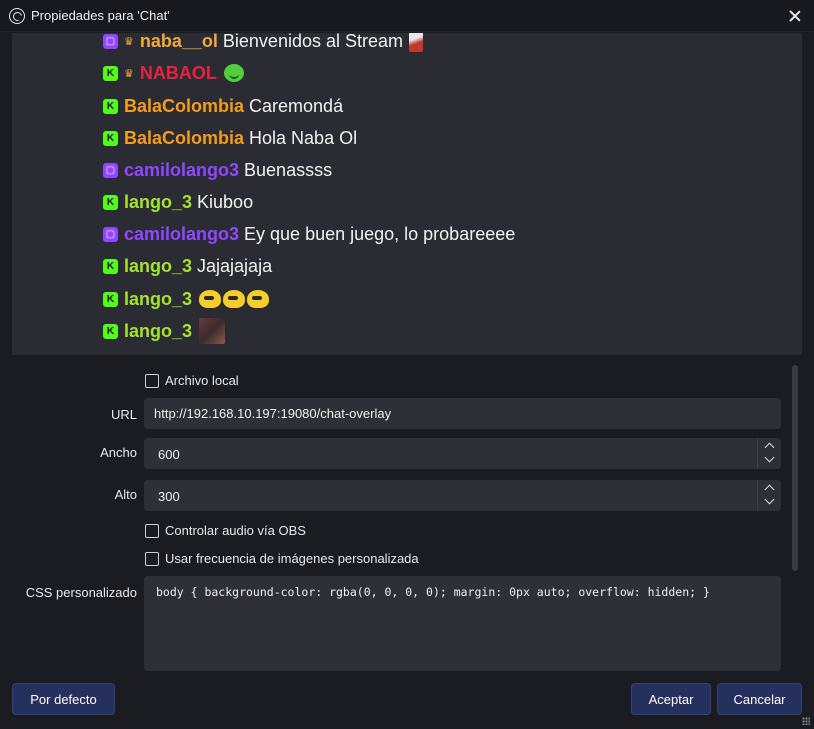 This screenshot has height=729, width=814. What do you see at coordinates (235, 530) in the screenshot?
I see `control-audio-label: Controlar audio vía OBS` at bounding box center [235, 530].